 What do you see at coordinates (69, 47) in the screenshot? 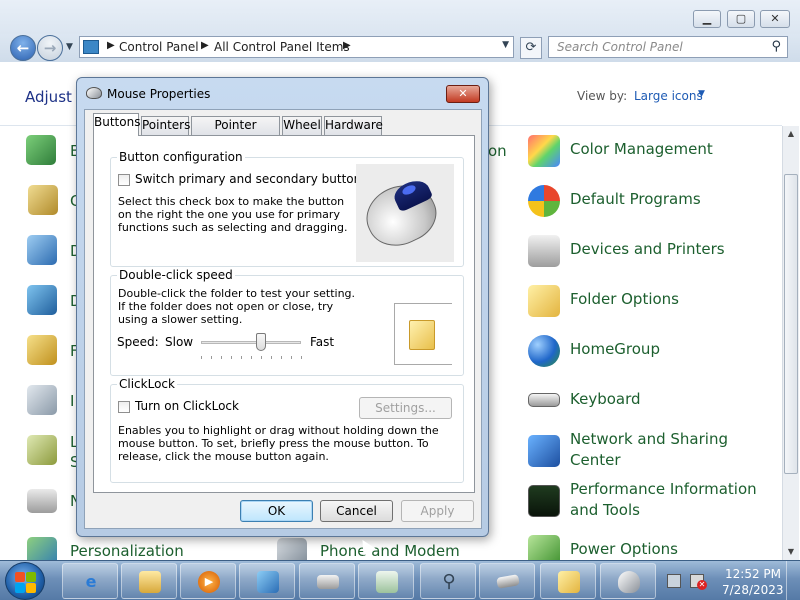
I see `recent-pages-dropdown: ▼` at bounding box center [69, 47].